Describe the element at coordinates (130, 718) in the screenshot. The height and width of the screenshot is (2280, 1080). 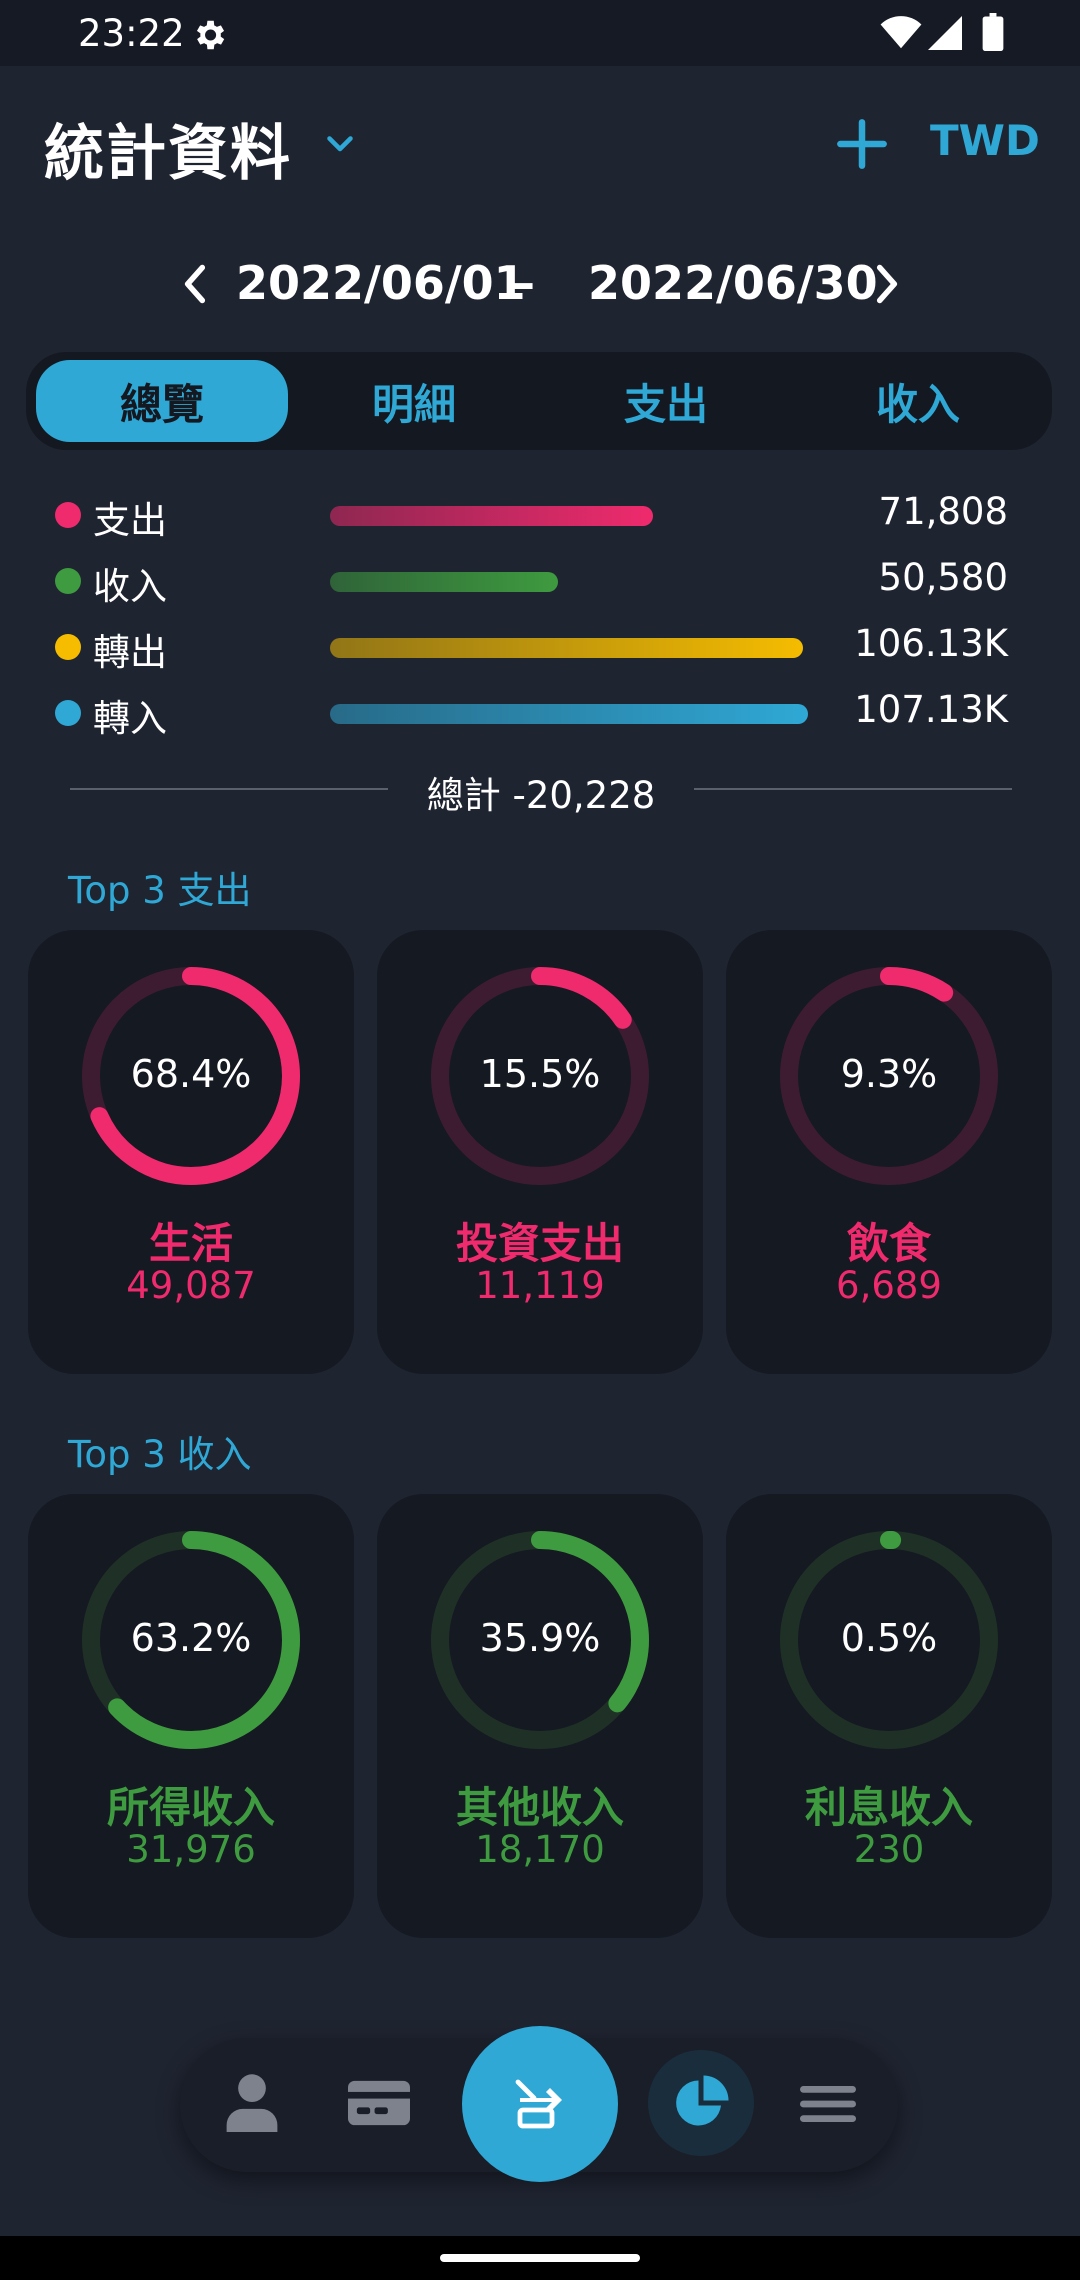
I see `summary-label: 轉入` at that location.